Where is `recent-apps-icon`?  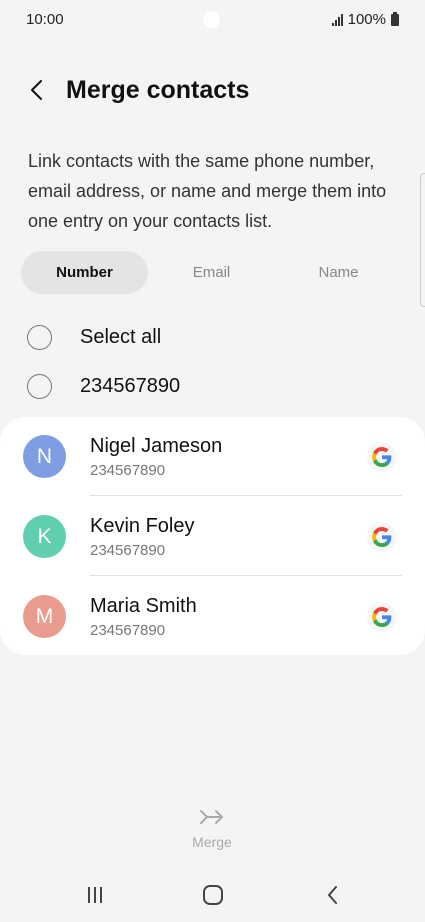 recent-apps-icon is located at coordinates (95, 895).